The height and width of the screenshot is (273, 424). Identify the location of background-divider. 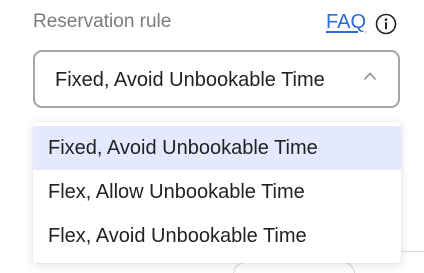
(412, 251).